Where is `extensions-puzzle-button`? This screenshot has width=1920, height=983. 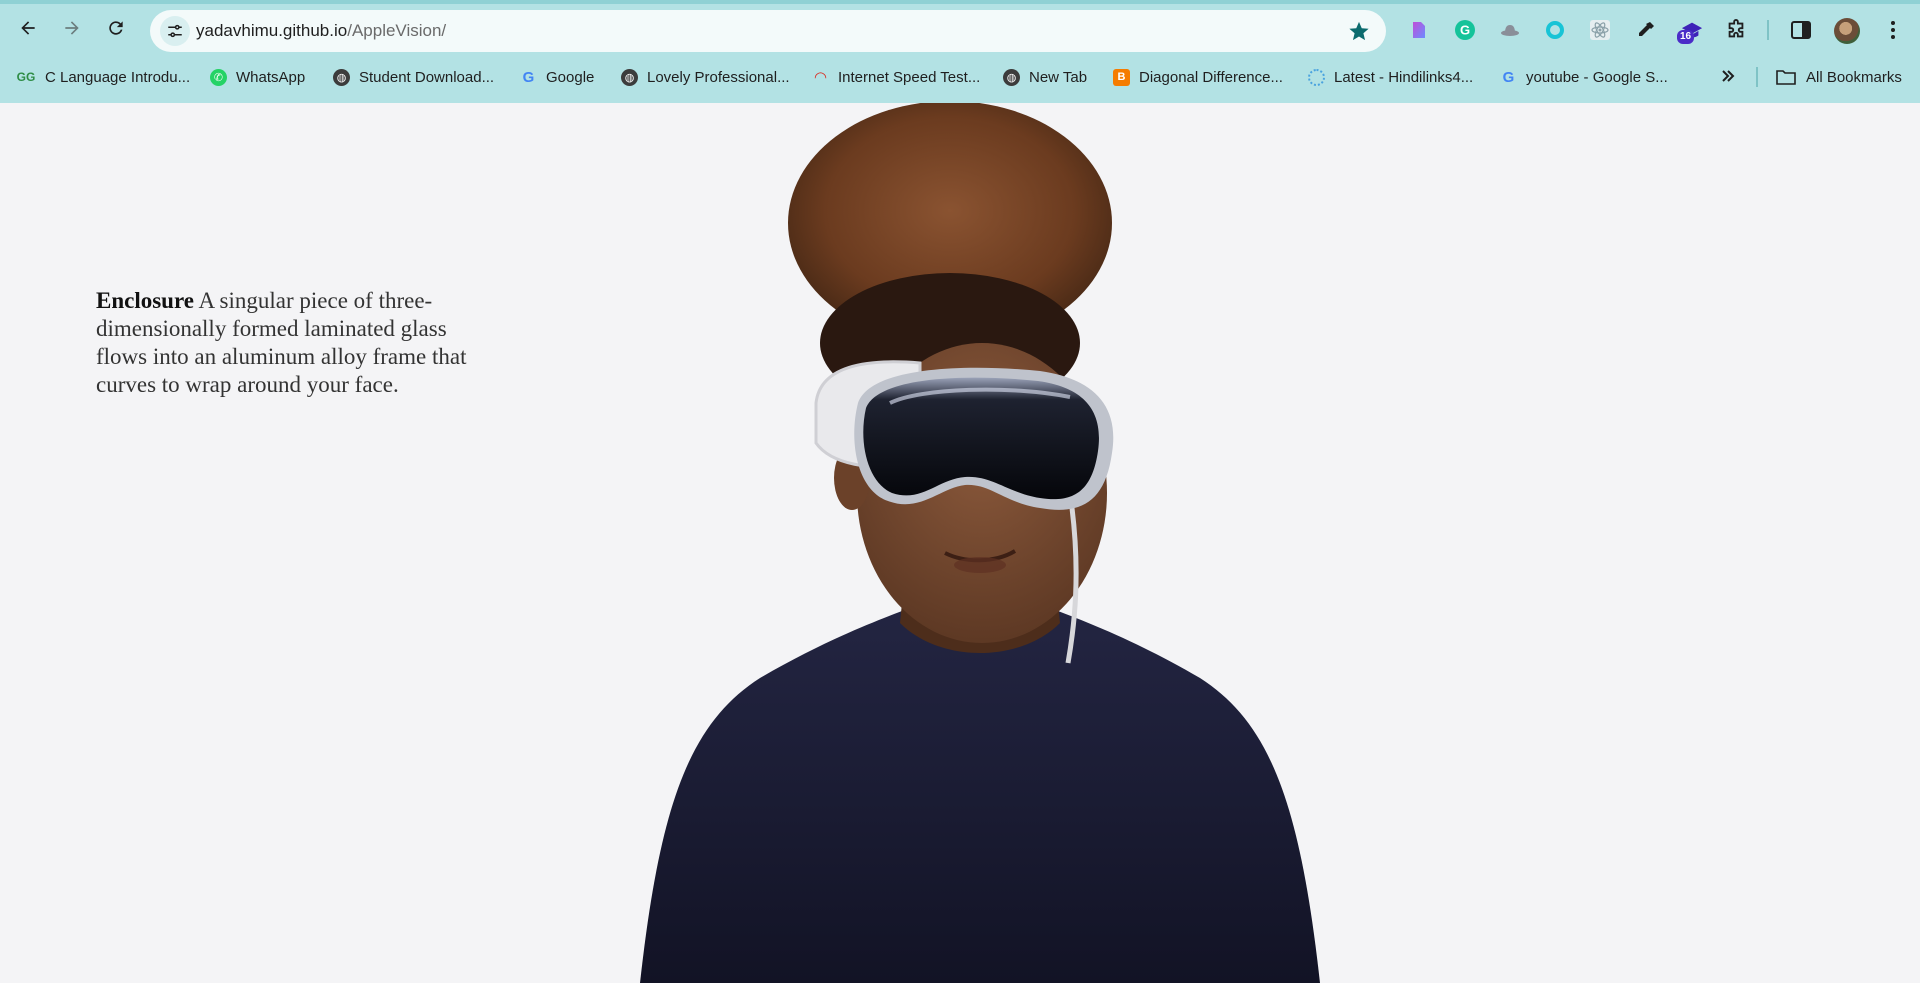 extensions-puzzle-button is located at coordinates (1736, 30).